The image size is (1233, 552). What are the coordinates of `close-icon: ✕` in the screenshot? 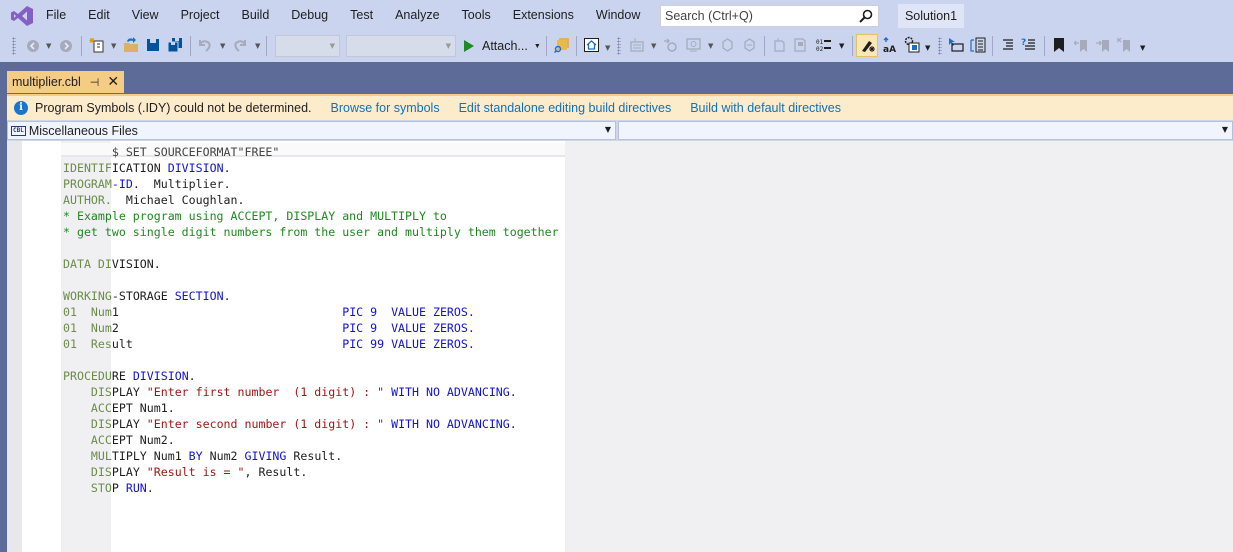 It's located at (113, 82).